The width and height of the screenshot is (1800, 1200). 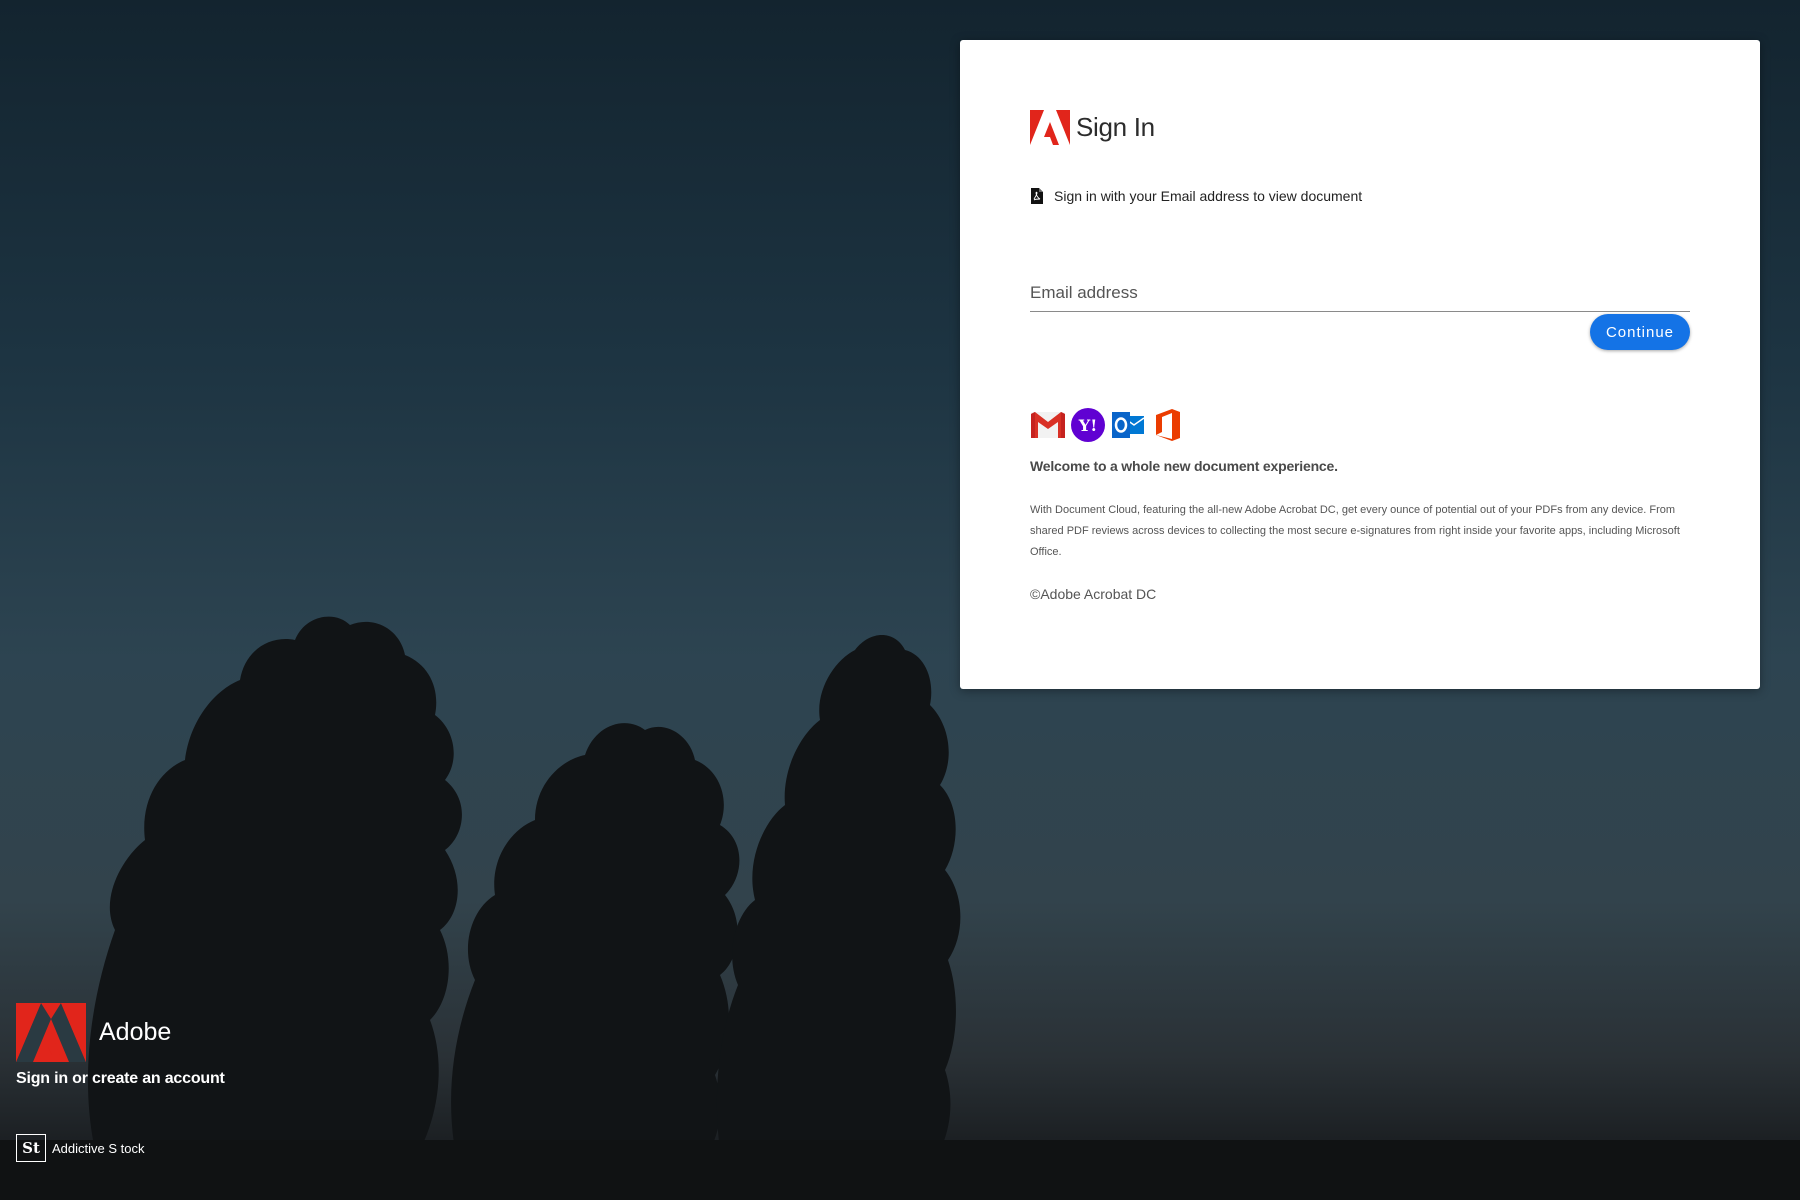 What do you see at coordinates (1640, 332) in the screenshot?
I see `continue-button: Continue` at bounding box center [1640, 332].